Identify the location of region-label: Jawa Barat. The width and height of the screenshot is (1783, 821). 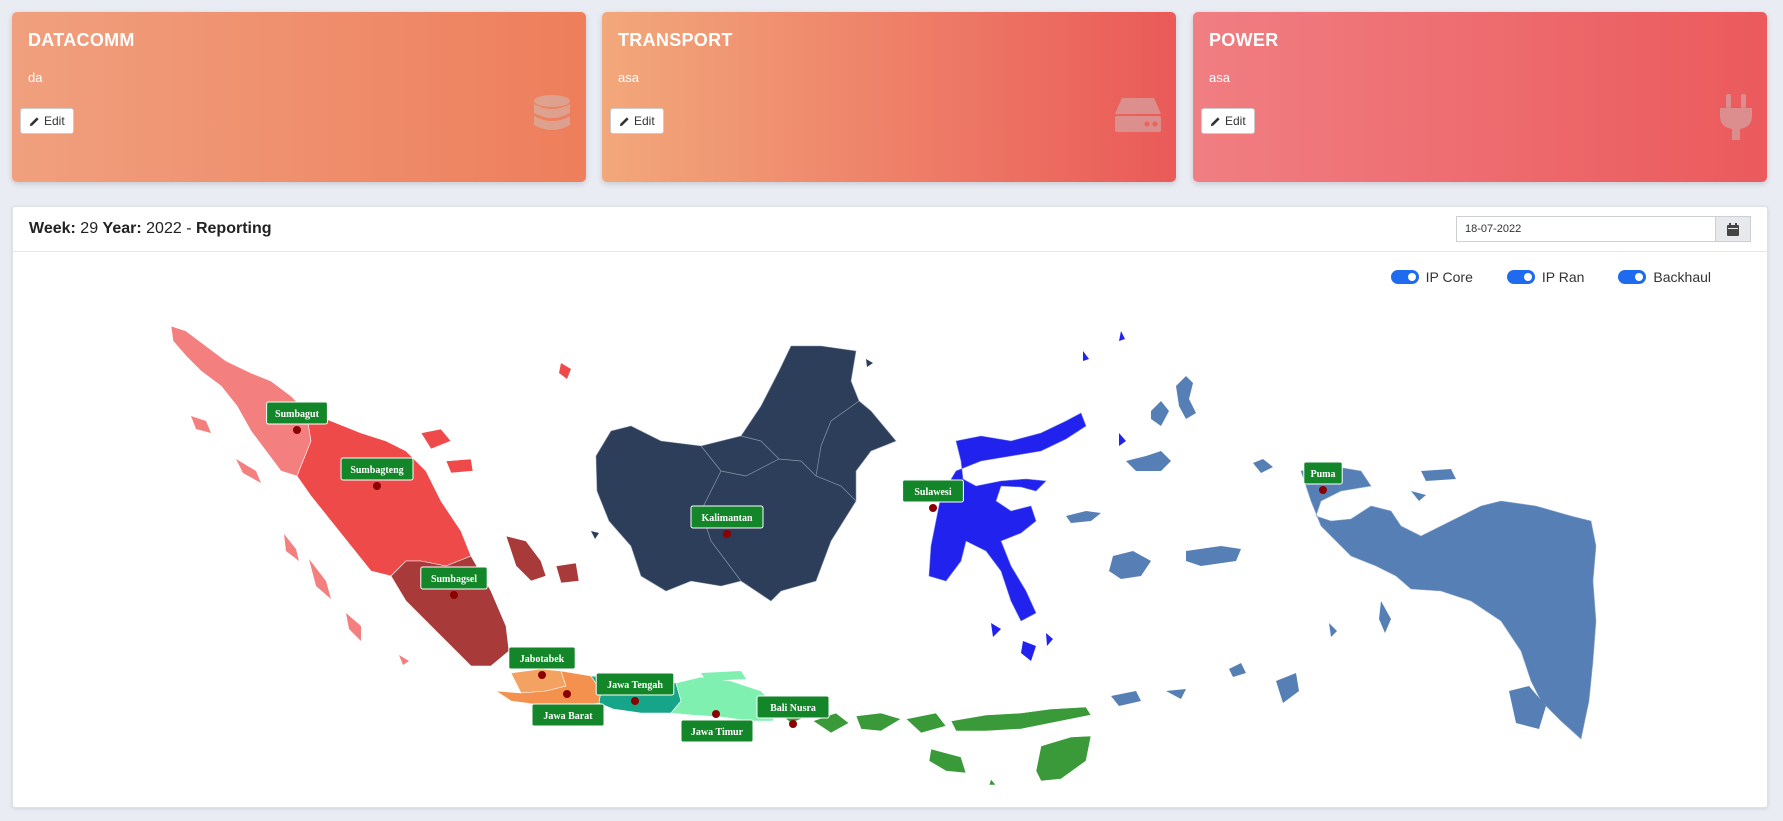
(568, 716).